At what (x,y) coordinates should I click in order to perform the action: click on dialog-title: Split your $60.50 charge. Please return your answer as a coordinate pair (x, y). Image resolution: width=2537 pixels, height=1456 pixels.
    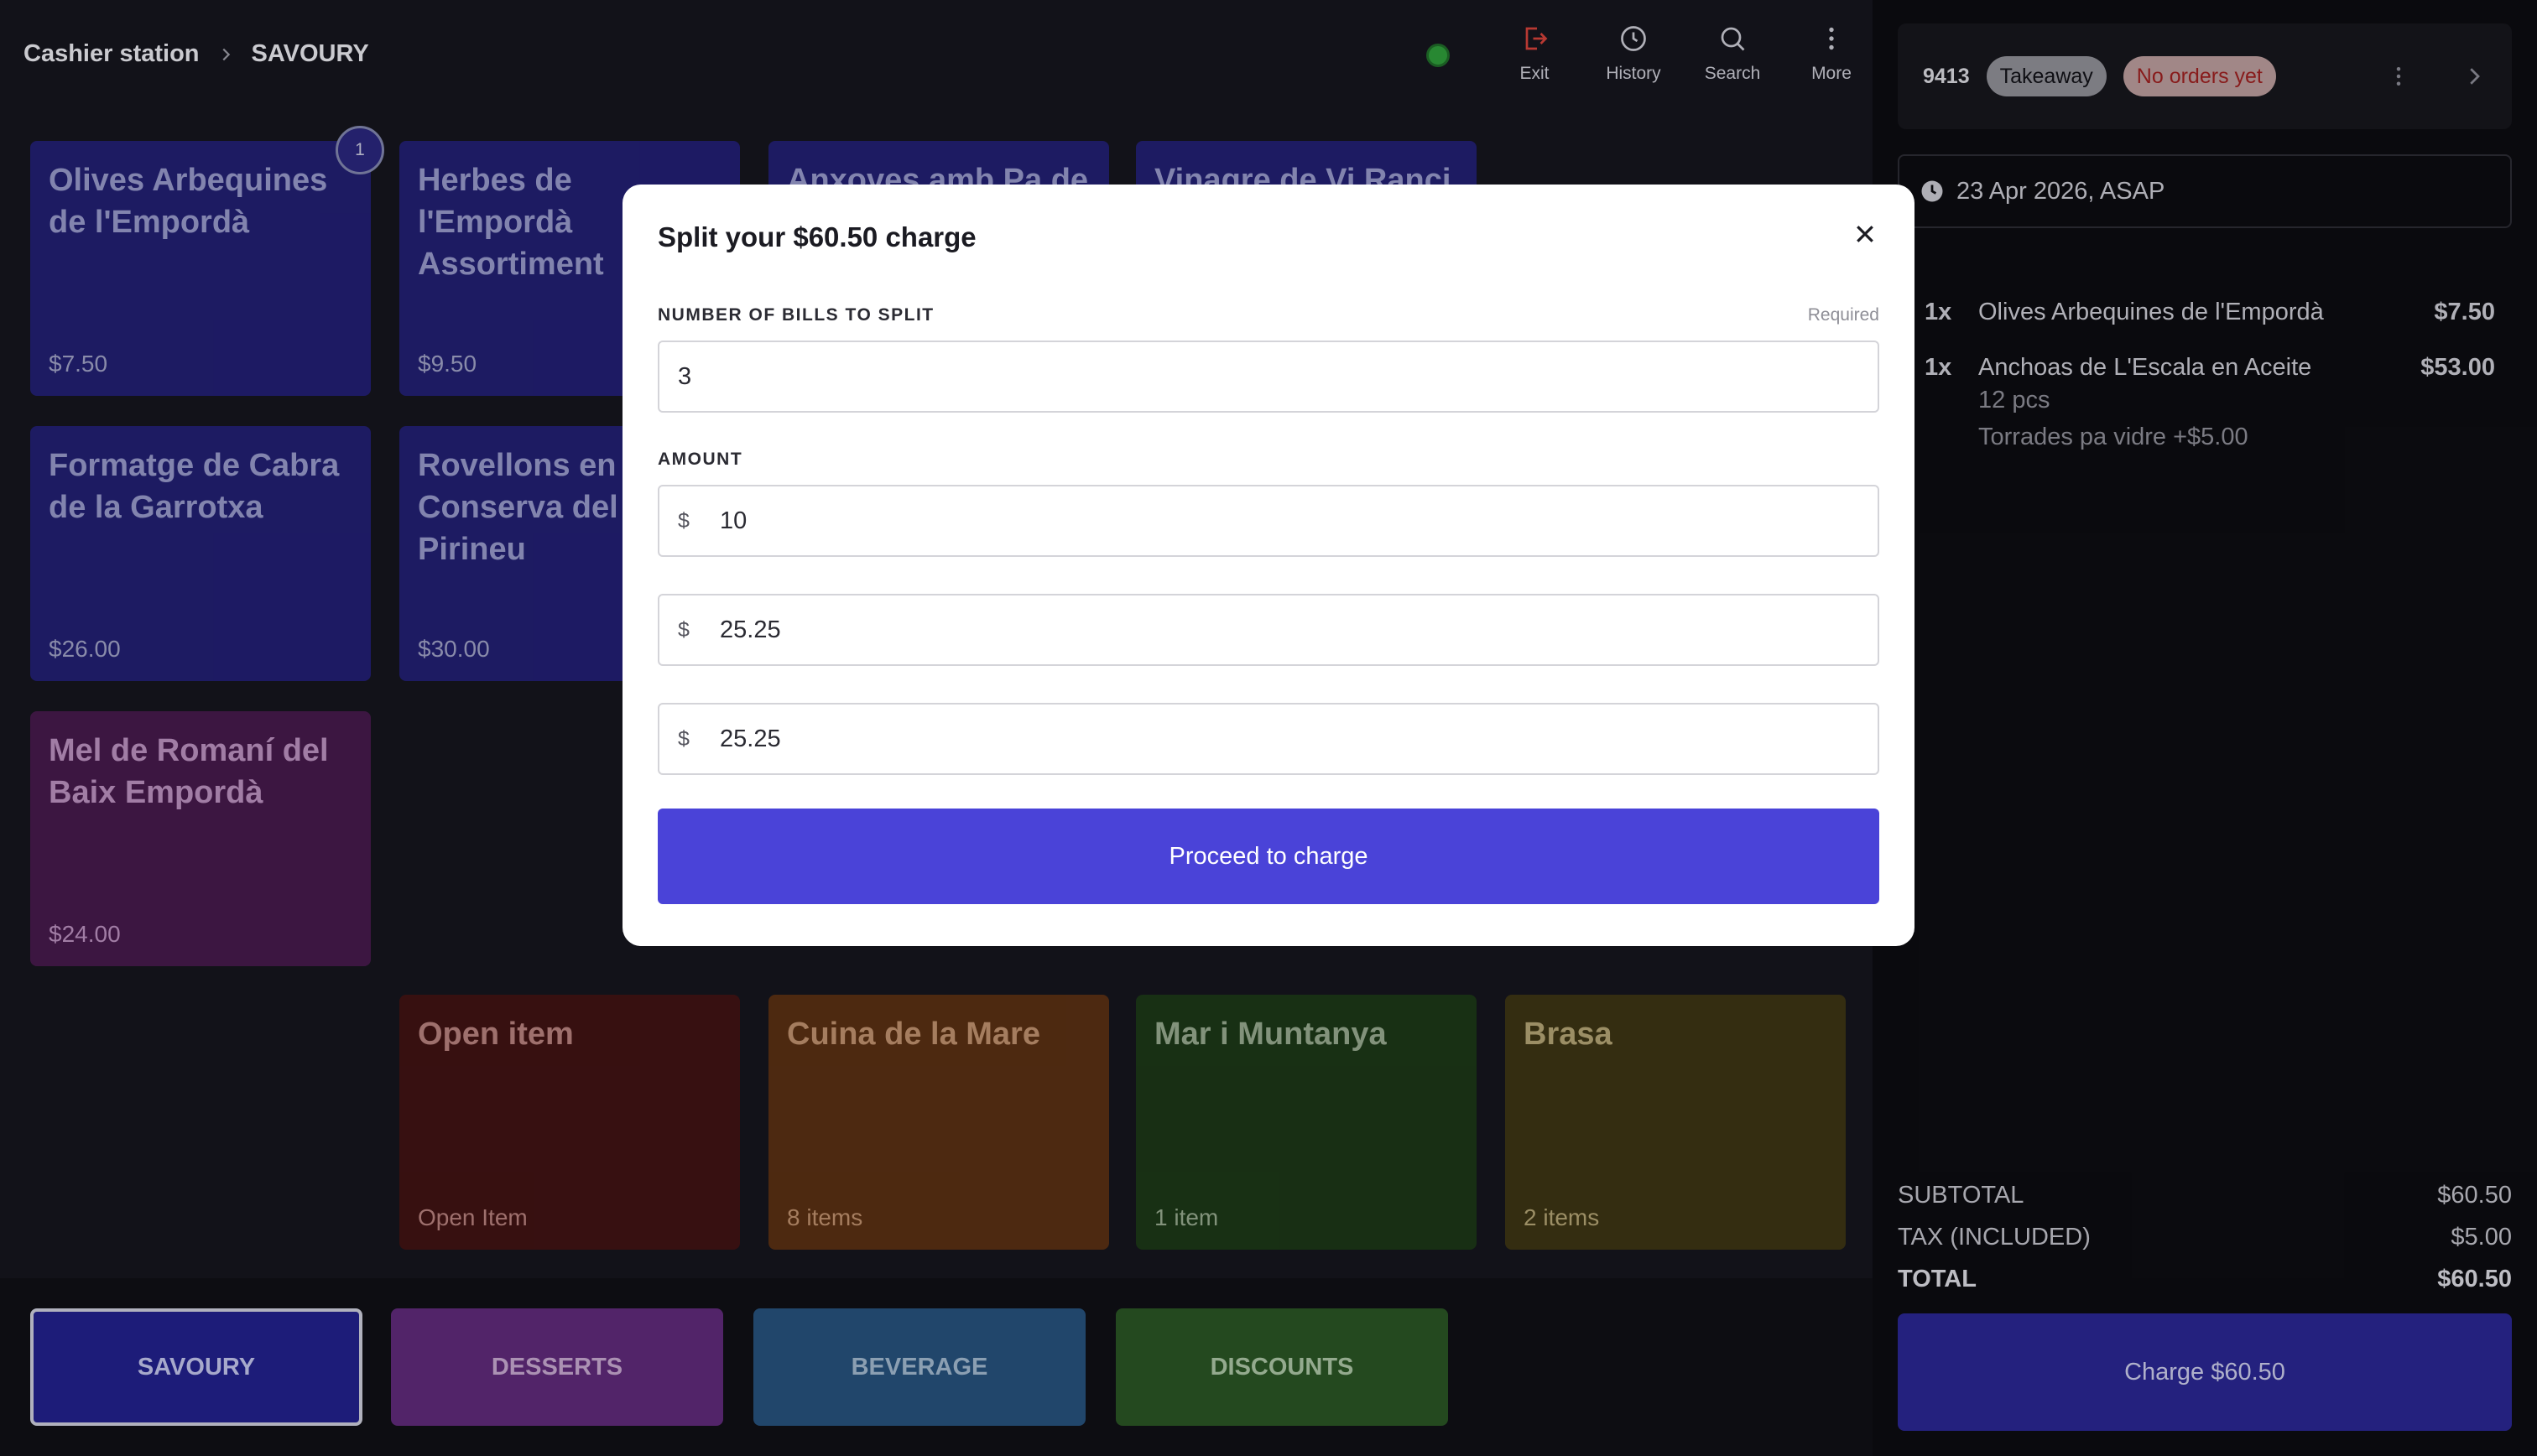
    Looking at the image, I should click on (817, 236).